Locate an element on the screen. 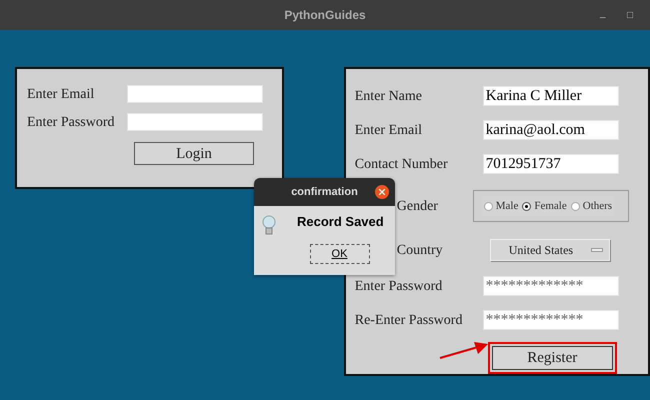  radio-label: Male is located at coordinates (507, 206).